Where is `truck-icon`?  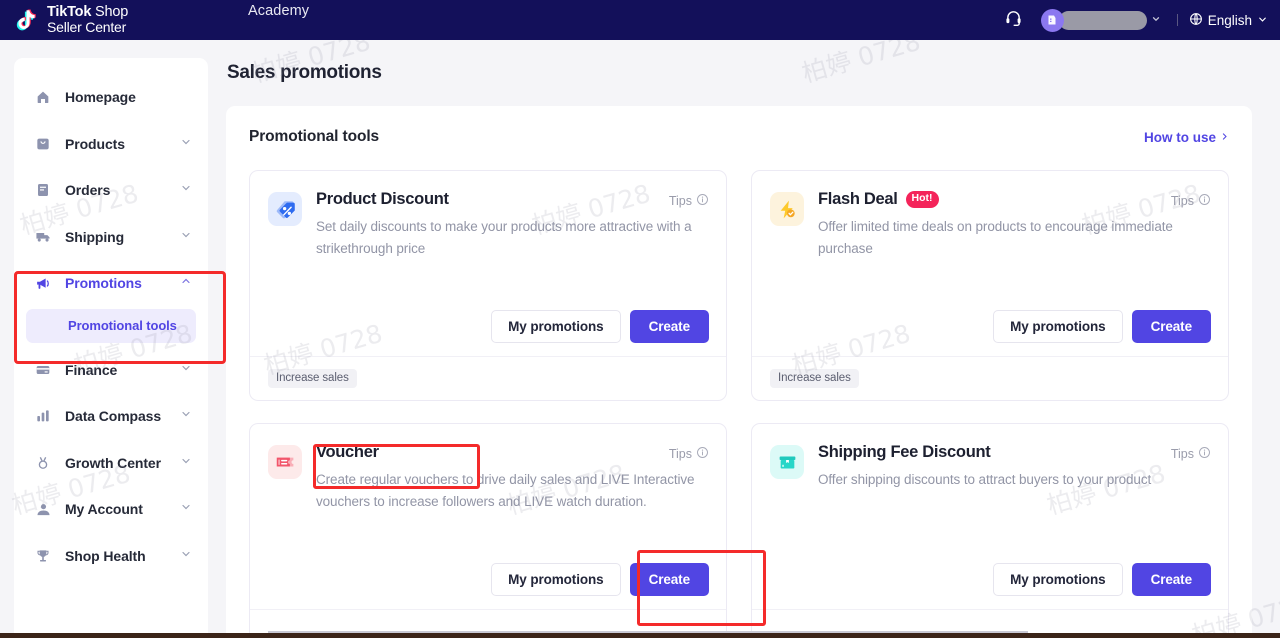 truck-icon is located at coordinates (43, 236).